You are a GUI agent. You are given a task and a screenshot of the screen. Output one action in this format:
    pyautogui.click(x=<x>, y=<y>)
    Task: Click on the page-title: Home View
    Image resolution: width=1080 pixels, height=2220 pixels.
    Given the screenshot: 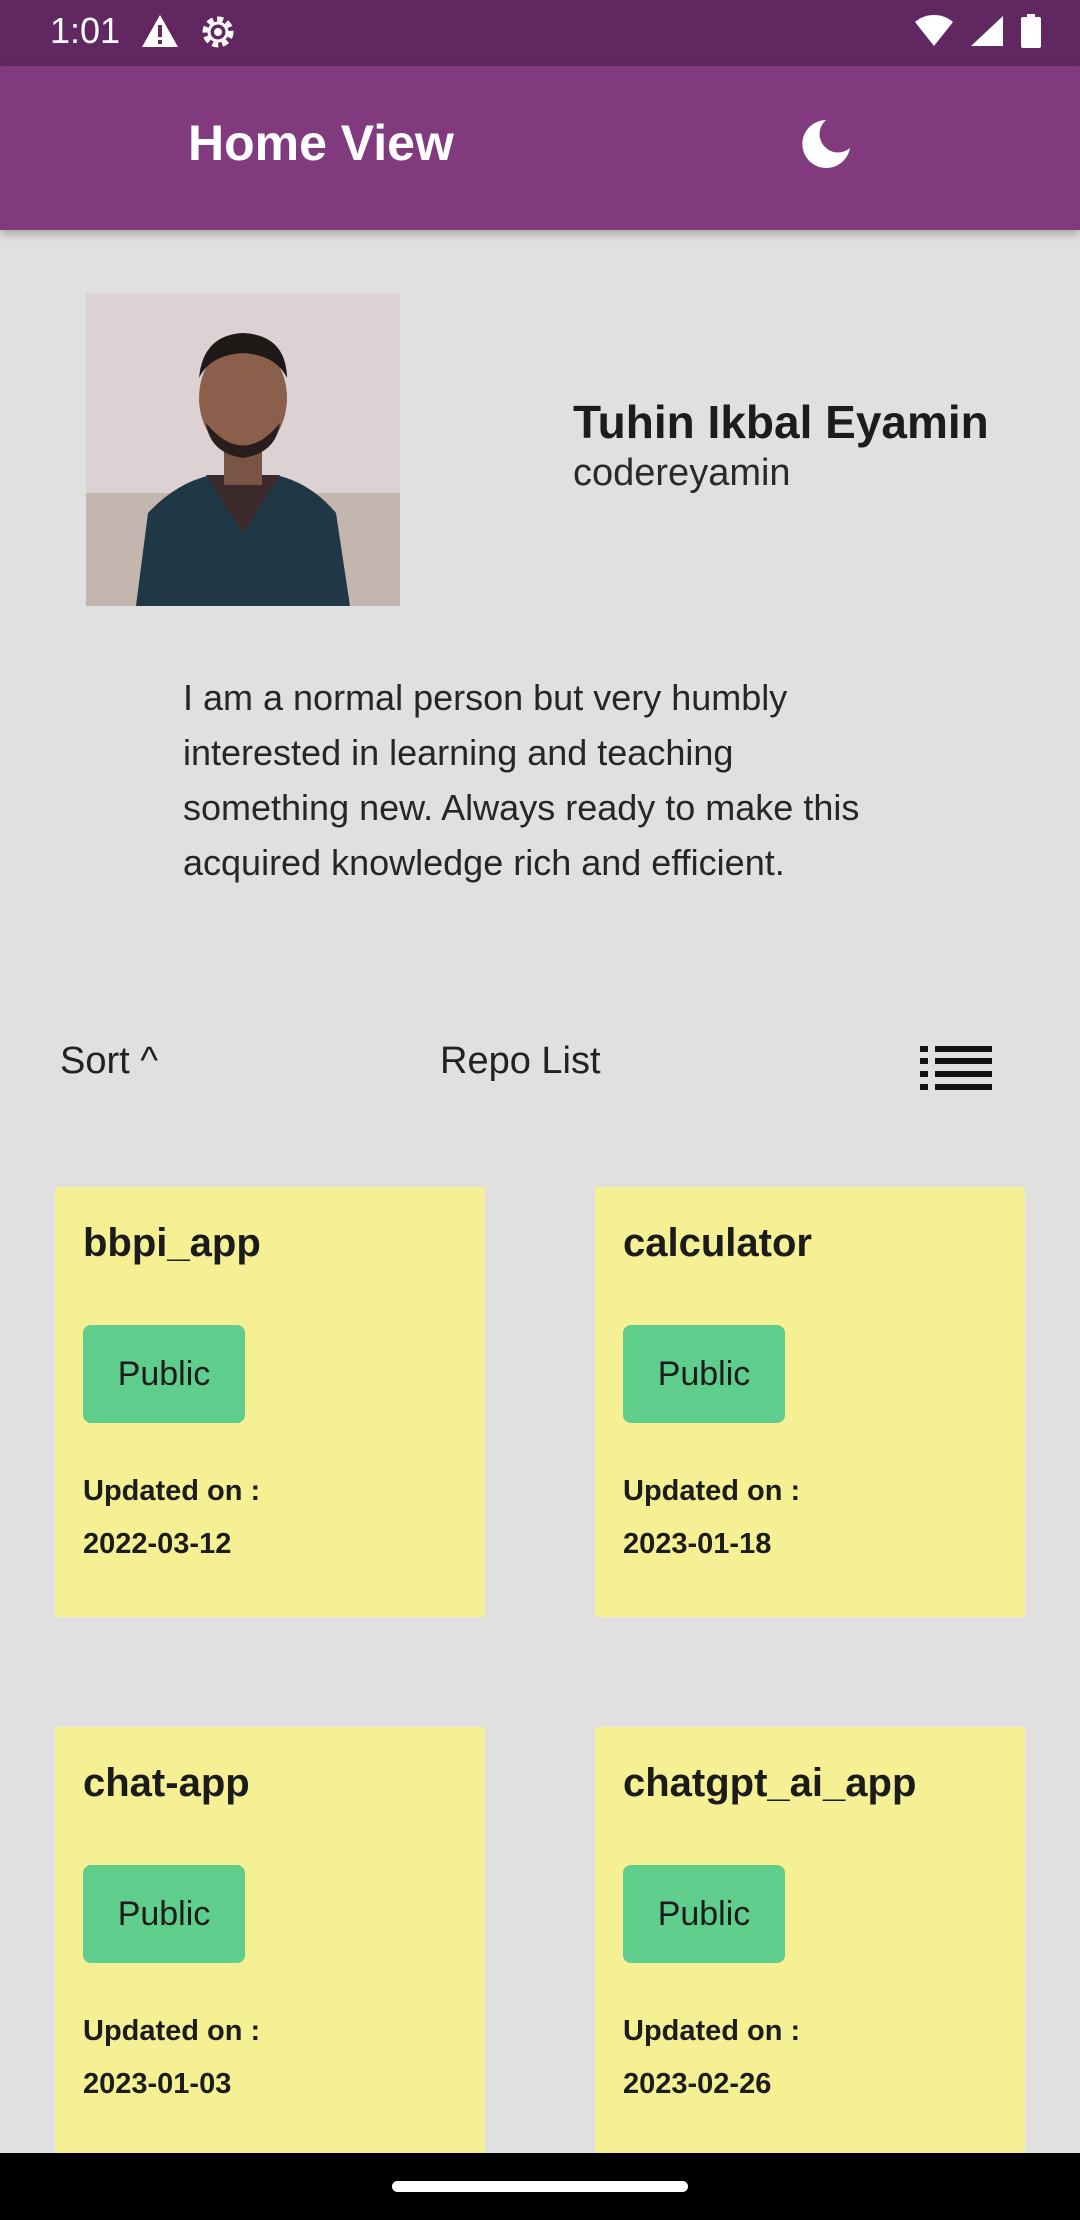 What is the action you would take?
    pyautogui.click(x=321, y=143)
    